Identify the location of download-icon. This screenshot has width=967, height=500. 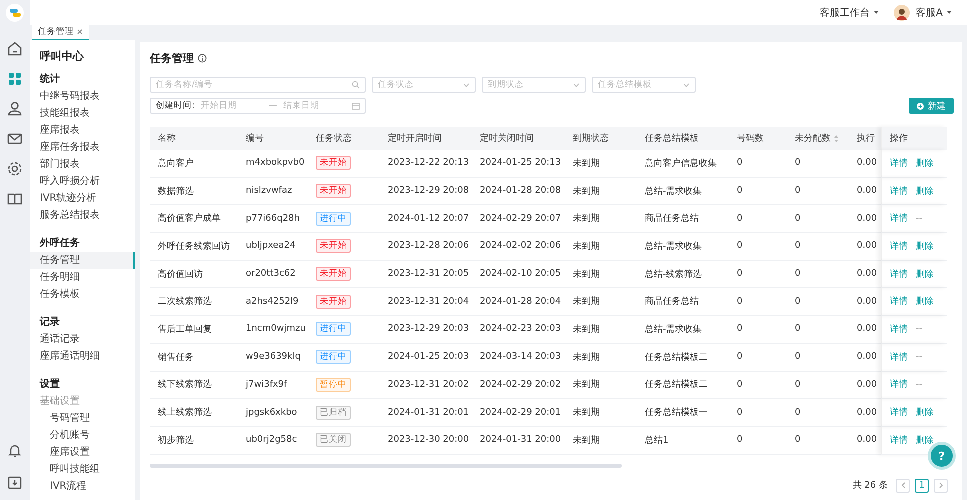
(15, 483).